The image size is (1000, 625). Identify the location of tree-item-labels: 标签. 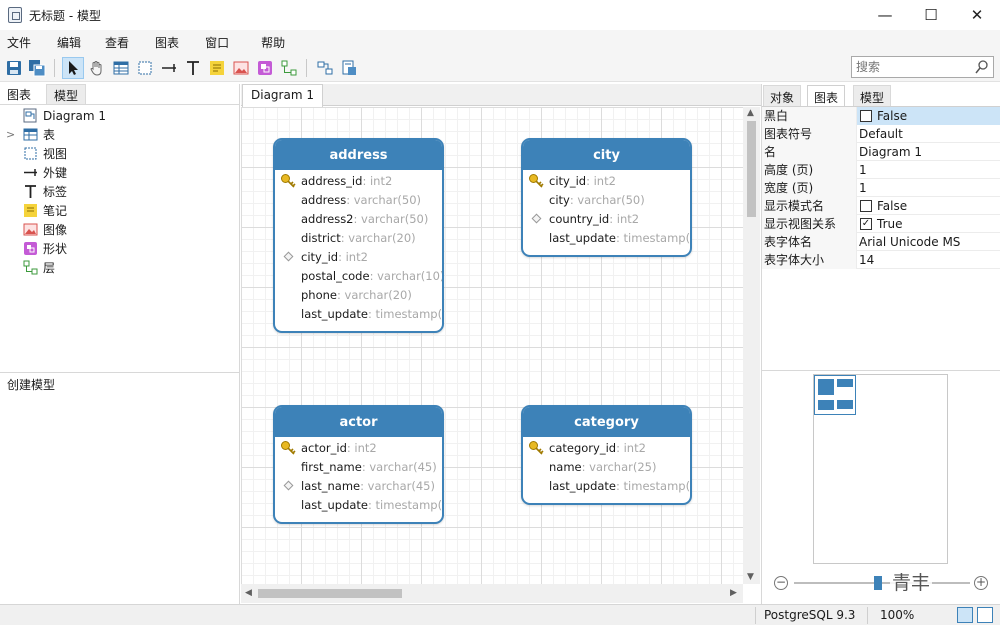
(120, 191).